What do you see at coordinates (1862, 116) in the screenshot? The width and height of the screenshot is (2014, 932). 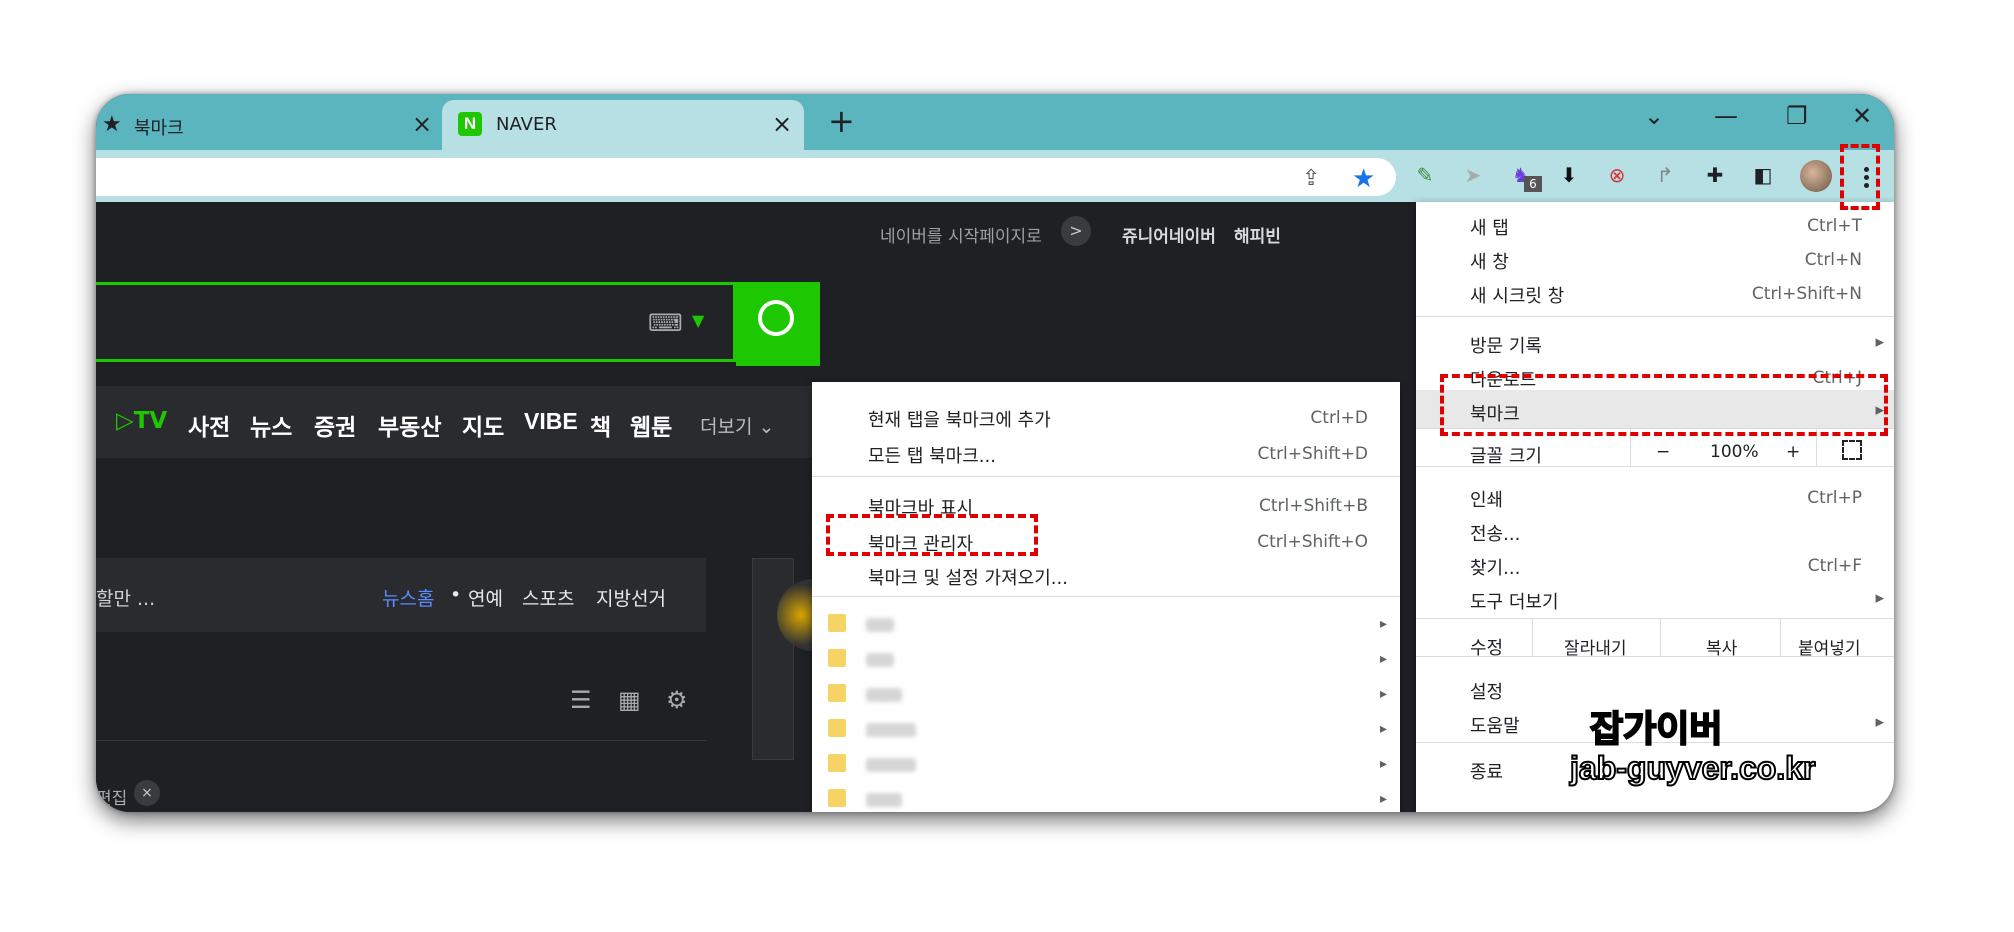 I see `close-window-button: ✕` at bounding box center [1862, 116].